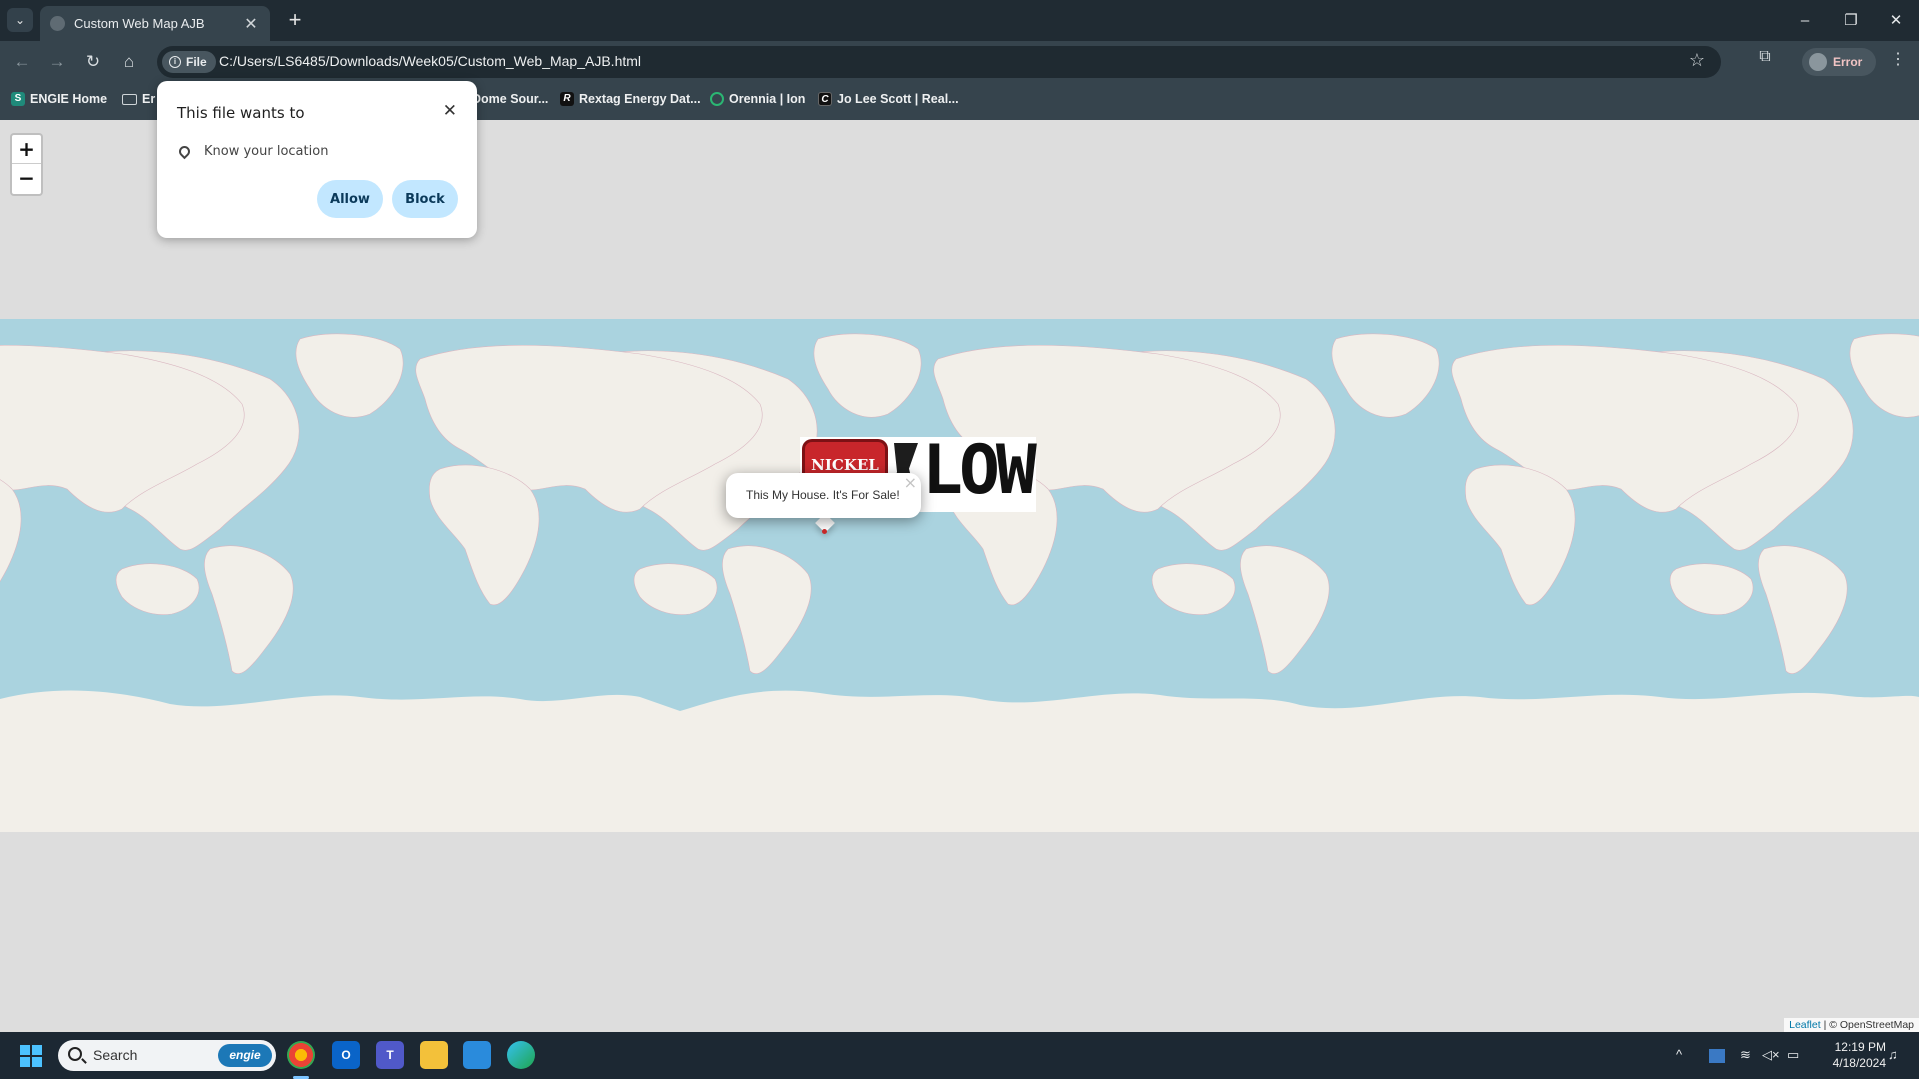 The width and height of the screenshot is (1919, 1079). I want to click on permission-row: Know your location, so click(252, 151).